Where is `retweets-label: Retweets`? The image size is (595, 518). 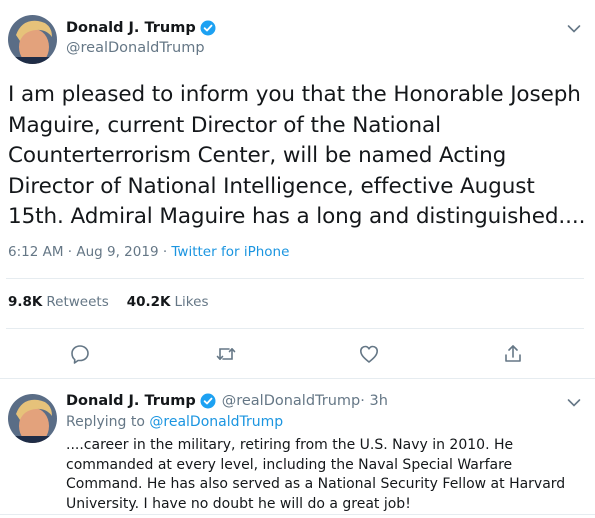 retweets-label: Retweets is located at coordinates (77, 302).